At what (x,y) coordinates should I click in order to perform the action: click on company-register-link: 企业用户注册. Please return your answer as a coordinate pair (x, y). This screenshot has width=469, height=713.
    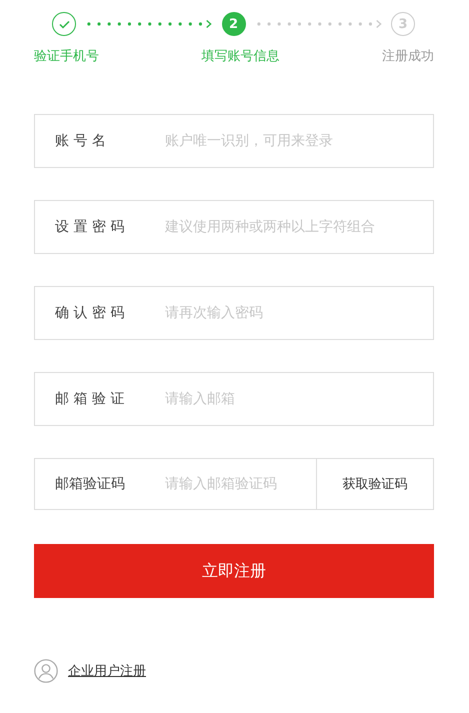
    Looking at the image, I should click on (107, 671).